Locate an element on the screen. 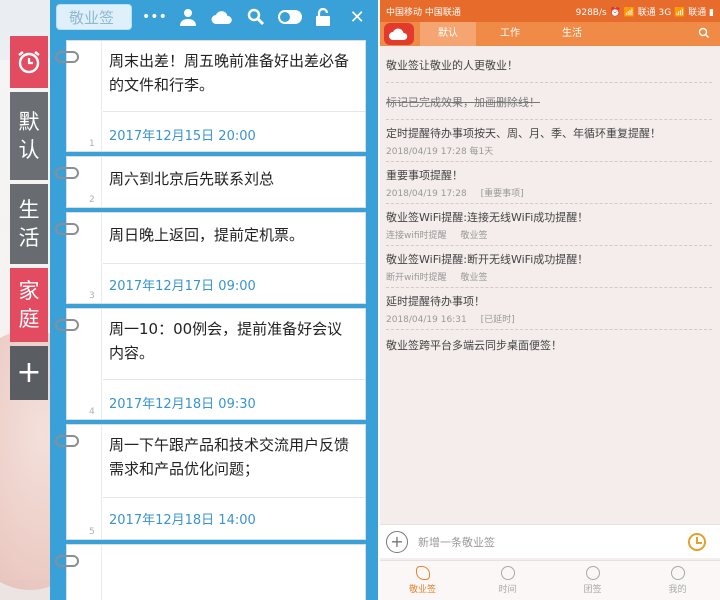 The image size is (720, 600). list-item: 敬业签WiFi提醒:连接无线WiFi成功提醒！ 连接wifi时提醒 敬业签 is located at coordinates (549, 225).